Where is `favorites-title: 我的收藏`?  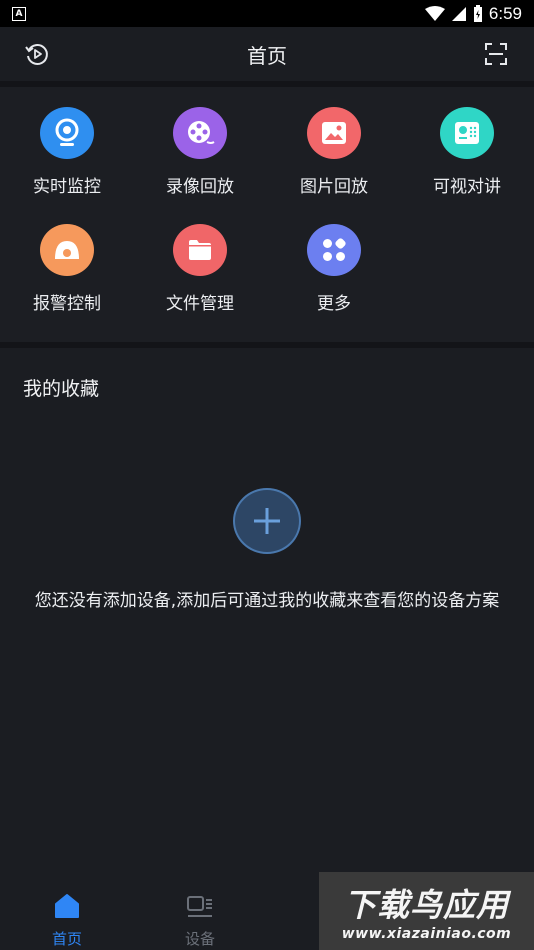 favorites-title: 我的收藏 is located at coordinates (61, 389).